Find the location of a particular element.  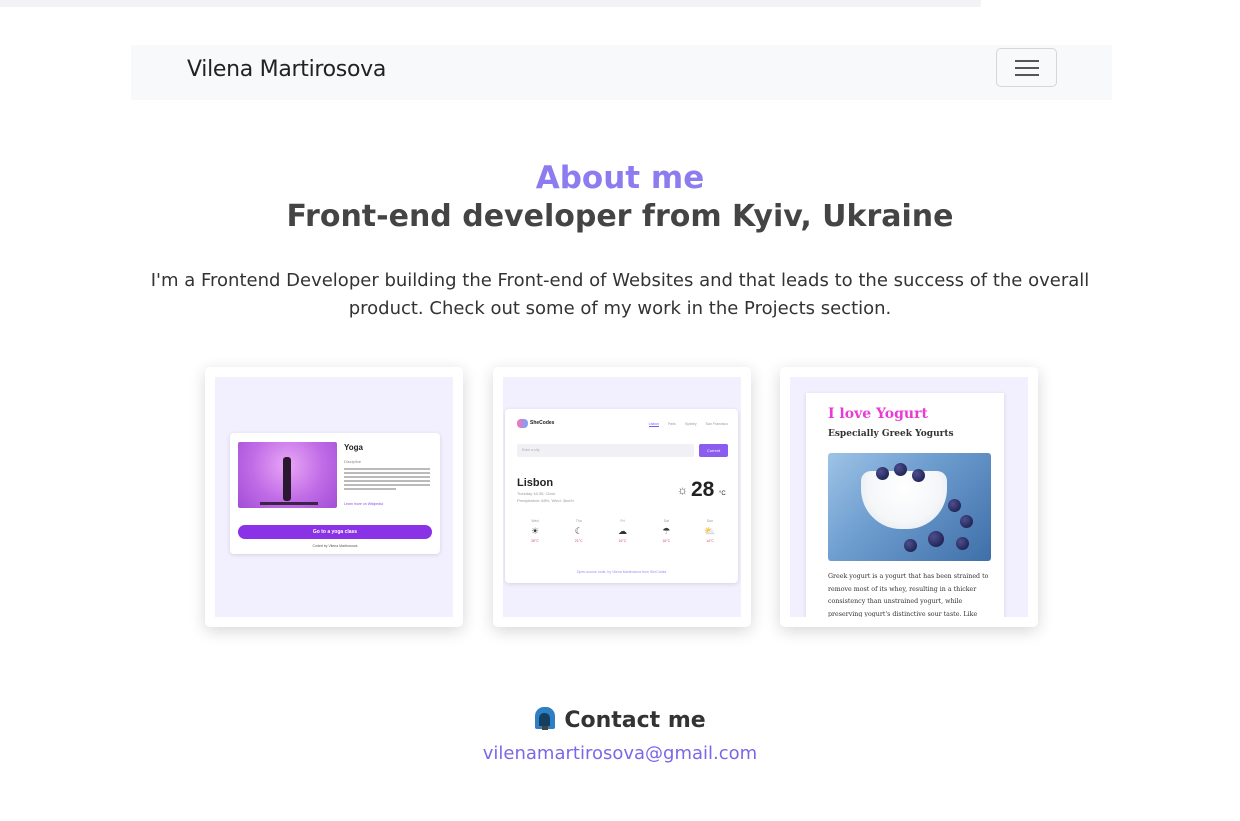

weather-current-button: Current is located at coordinates (713, 450).